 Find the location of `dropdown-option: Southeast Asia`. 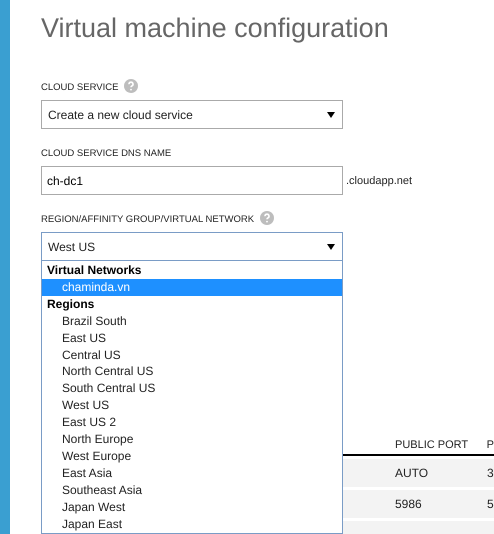

dropdown-option: Southeast Asia is located at coordinates (192, 490).